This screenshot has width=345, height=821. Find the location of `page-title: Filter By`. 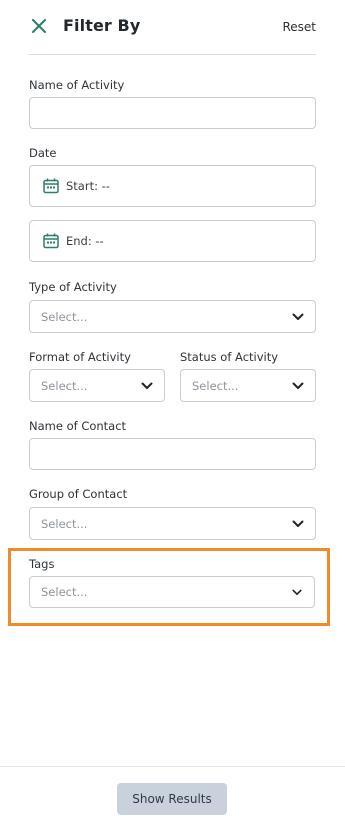

page-title: Filter By is located at coordinates (102, 25).